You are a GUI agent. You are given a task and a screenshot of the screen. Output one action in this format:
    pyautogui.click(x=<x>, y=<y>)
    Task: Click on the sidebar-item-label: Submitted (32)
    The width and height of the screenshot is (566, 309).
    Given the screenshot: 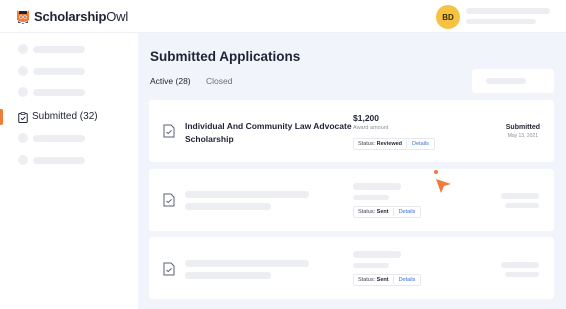 What is the action you would take?
    pyautogui.click(x=65, y=116)
    